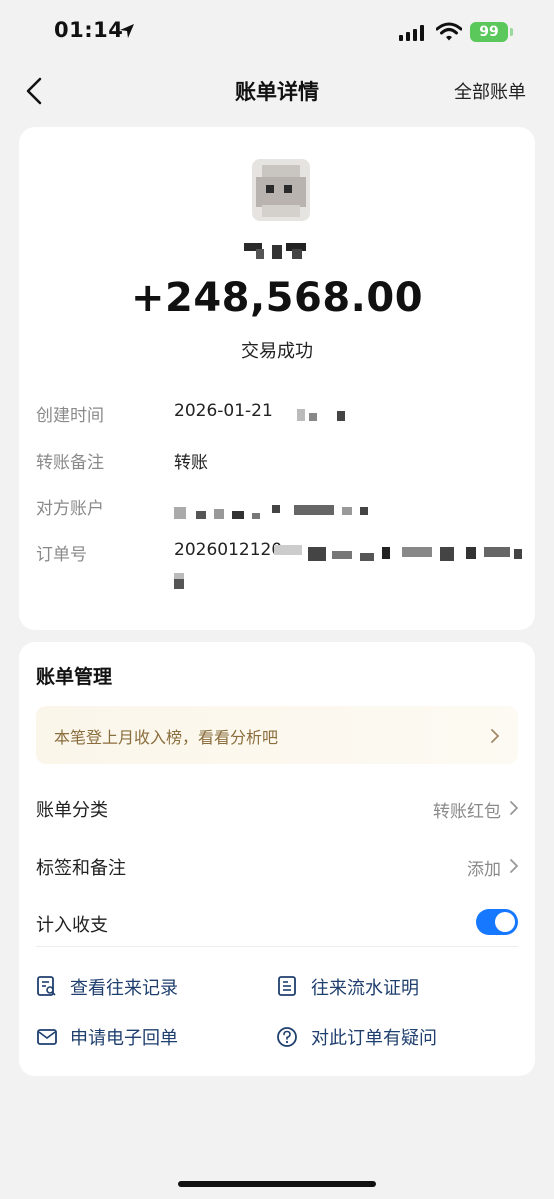 This screenshot has height=1199, width=554. I want to click on location-arrow-icon, so click(127, 31).